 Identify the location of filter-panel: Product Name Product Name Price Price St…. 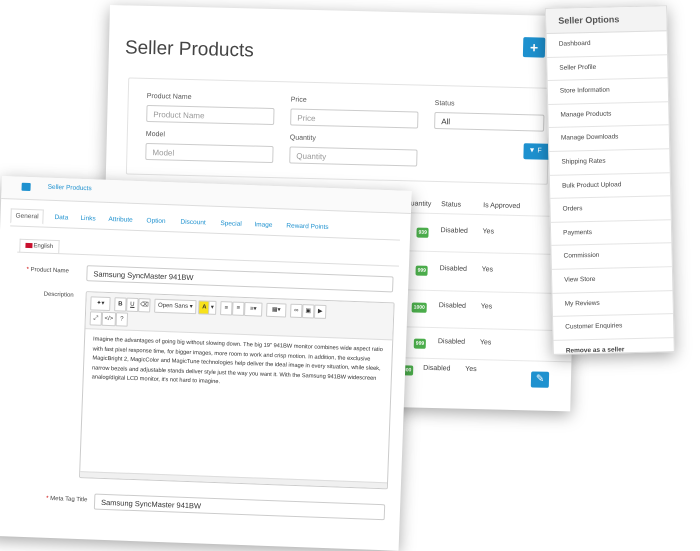
(340, 131).